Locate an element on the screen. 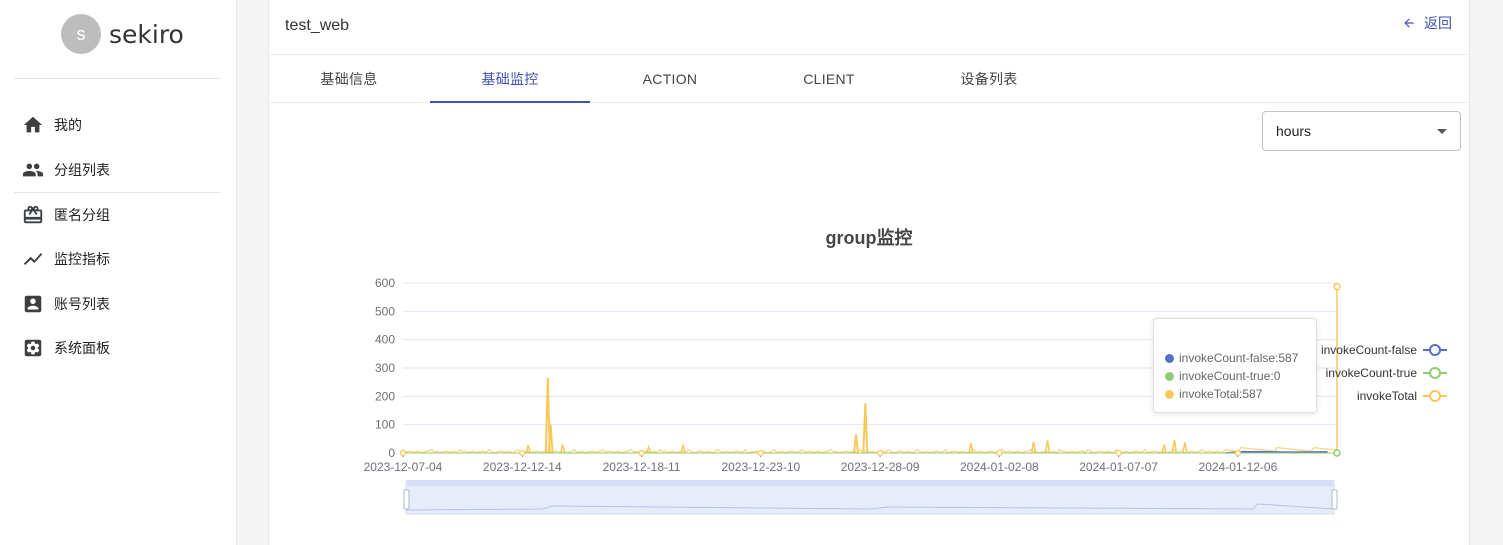 The height and width of the screenshot is (545, 1503). sidebar-item-label: 分组列表 is located at coordinates (82, 171).